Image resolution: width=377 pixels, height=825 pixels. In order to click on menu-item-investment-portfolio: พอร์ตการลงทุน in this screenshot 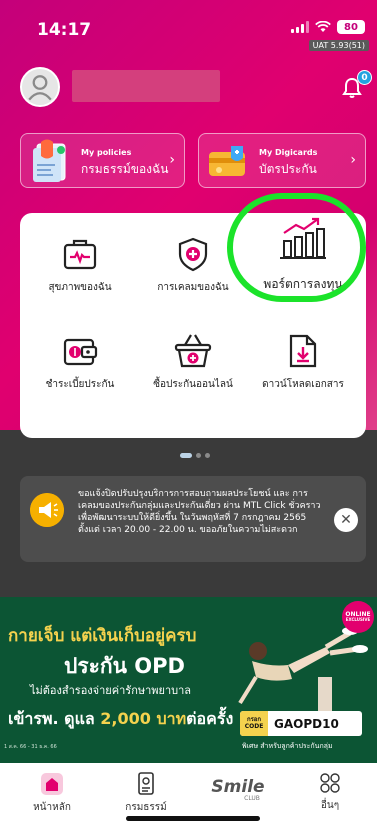, I will do `click(303, 253)`.